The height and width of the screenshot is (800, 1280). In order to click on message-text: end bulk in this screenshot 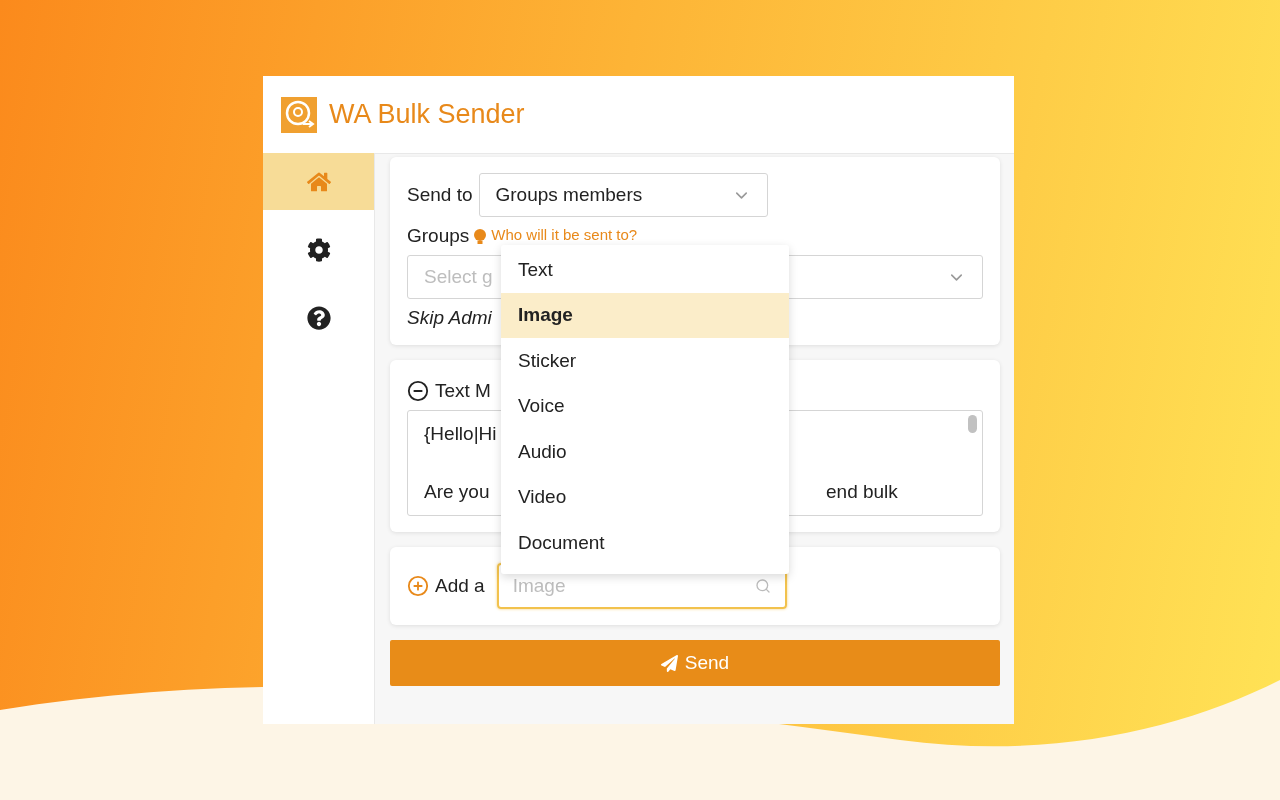, I will do `click(862, 491)`.